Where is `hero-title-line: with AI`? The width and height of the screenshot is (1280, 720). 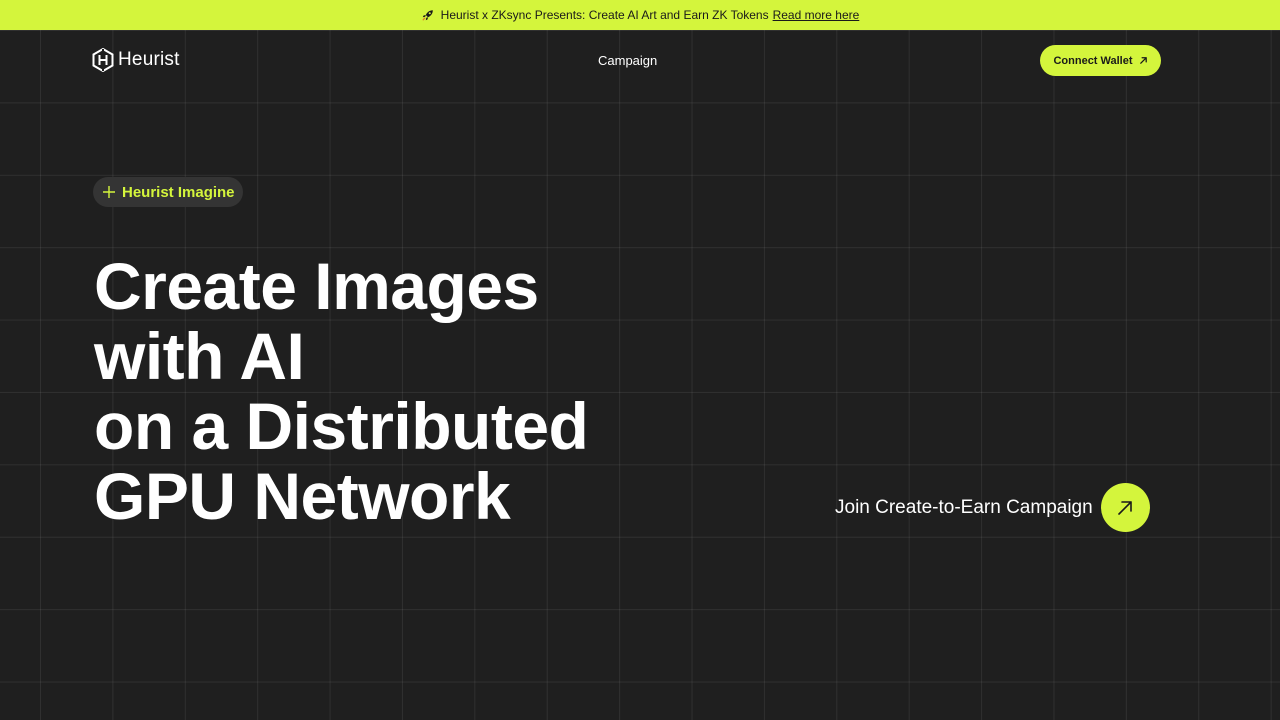
hero-title-line: with AI is located at coordinates (199, 356).